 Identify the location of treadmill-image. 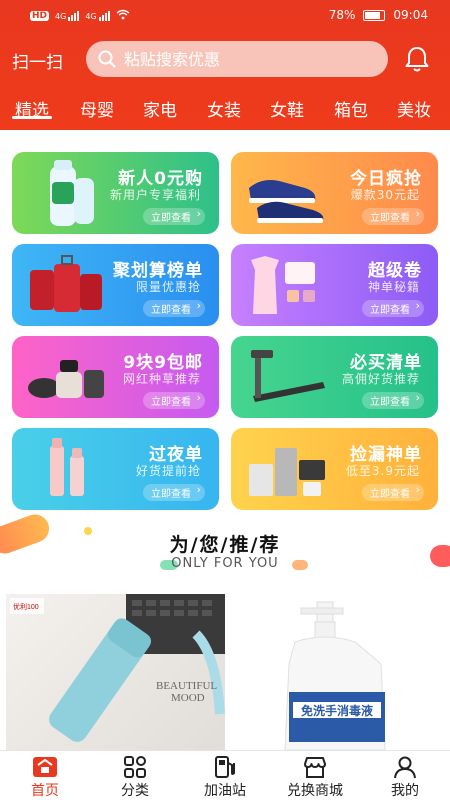
(288, 376).